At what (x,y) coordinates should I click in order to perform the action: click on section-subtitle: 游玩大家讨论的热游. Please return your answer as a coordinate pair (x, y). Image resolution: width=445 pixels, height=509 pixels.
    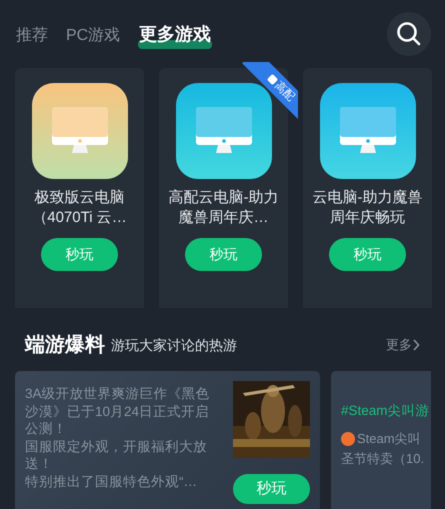
    Looking at the image, I should click on (174, 345).